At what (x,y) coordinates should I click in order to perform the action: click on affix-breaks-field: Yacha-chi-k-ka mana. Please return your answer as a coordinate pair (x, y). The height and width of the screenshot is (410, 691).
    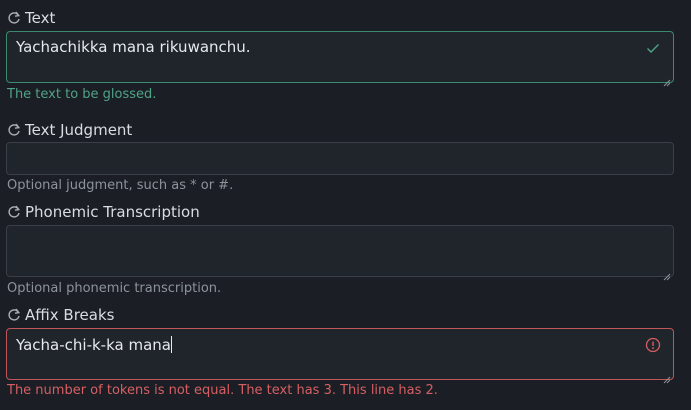
    Looking at the image, I should click on (340, 356).